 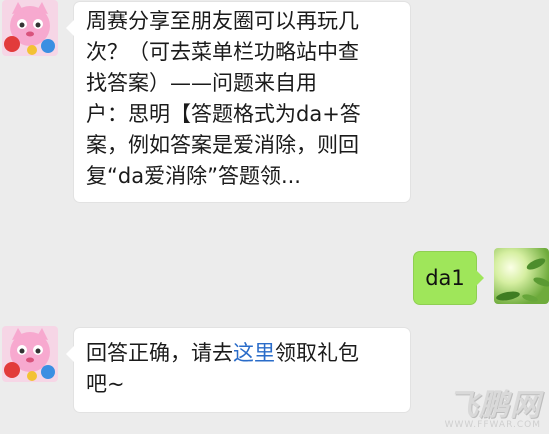 I want to click on reply-text-tail: 领取礼包, so click(x=317, y=353).